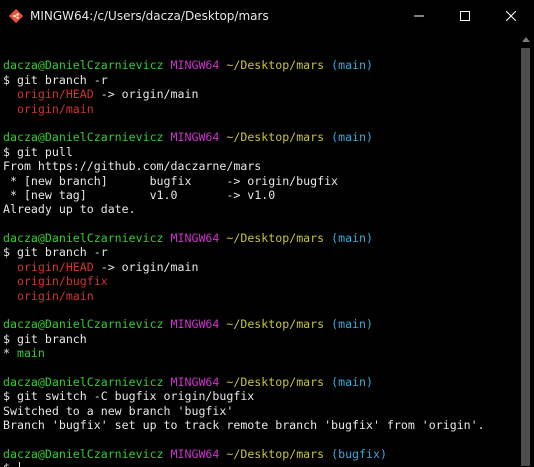 The width and height of the screenshot is (534, 467). I want to click on terminal-line: Switched to a new branch 'bugfix', so click(260, 411).